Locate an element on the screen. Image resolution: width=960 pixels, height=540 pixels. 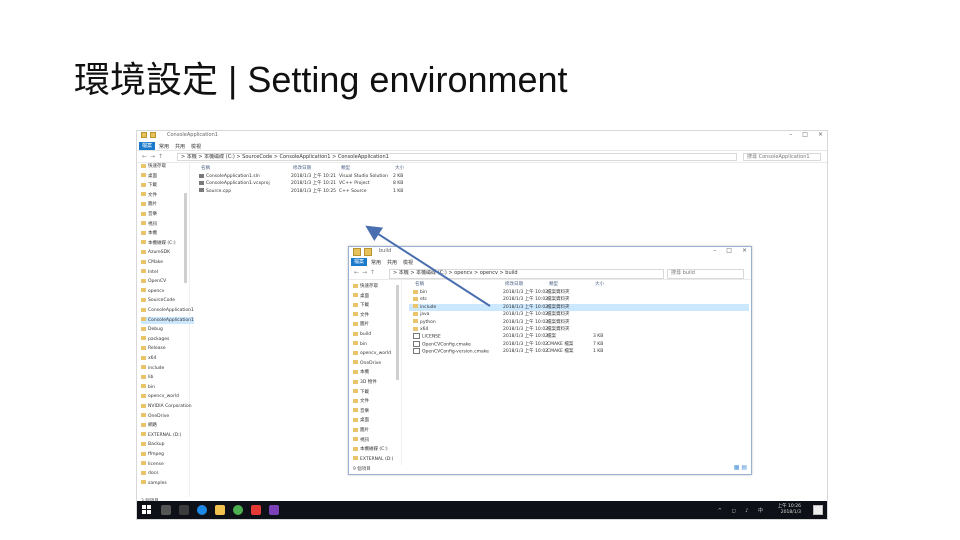
annotation-arrow is located at coordinates (428, 266).